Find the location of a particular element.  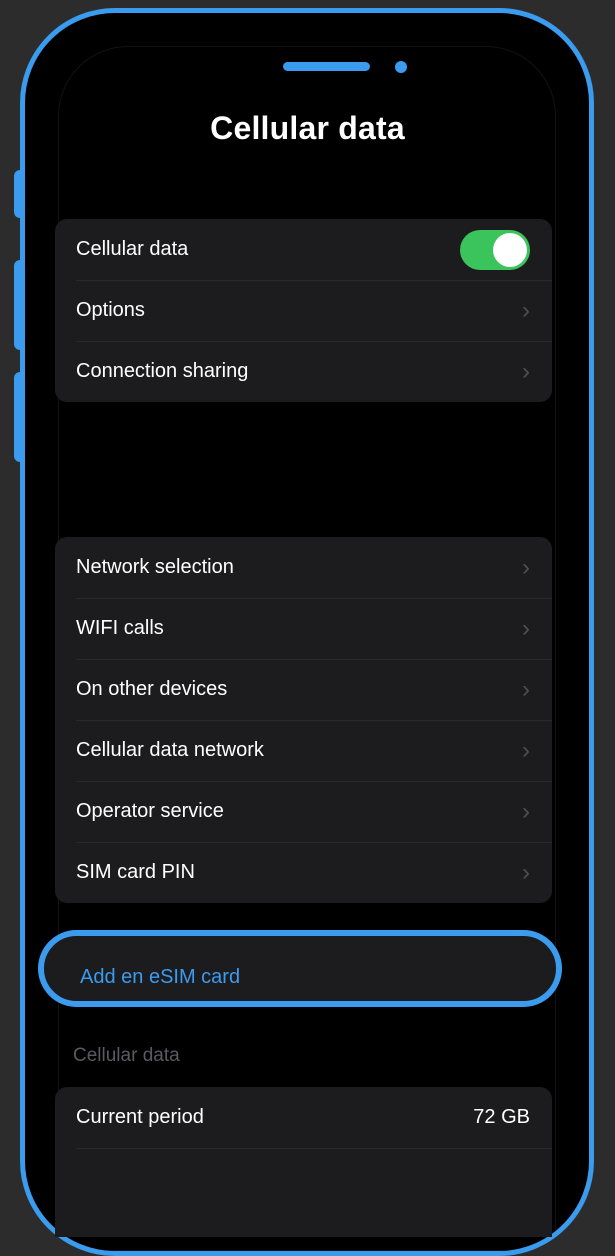

current-period-label: Current period is located at coordinates (140, 1117).